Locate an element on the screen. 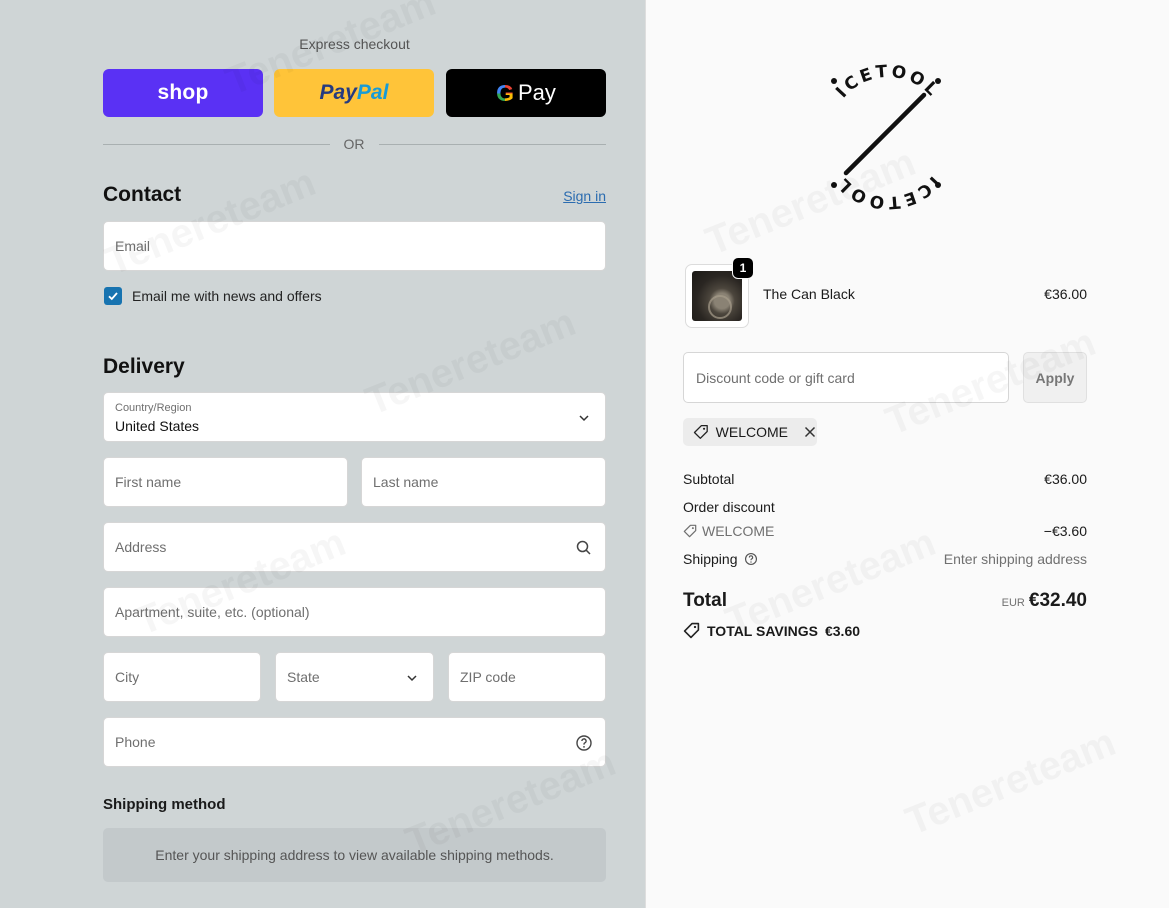 The image size is (1169, 908). order-discount-code-row: WELCOME is located at coordinates (728, 531).